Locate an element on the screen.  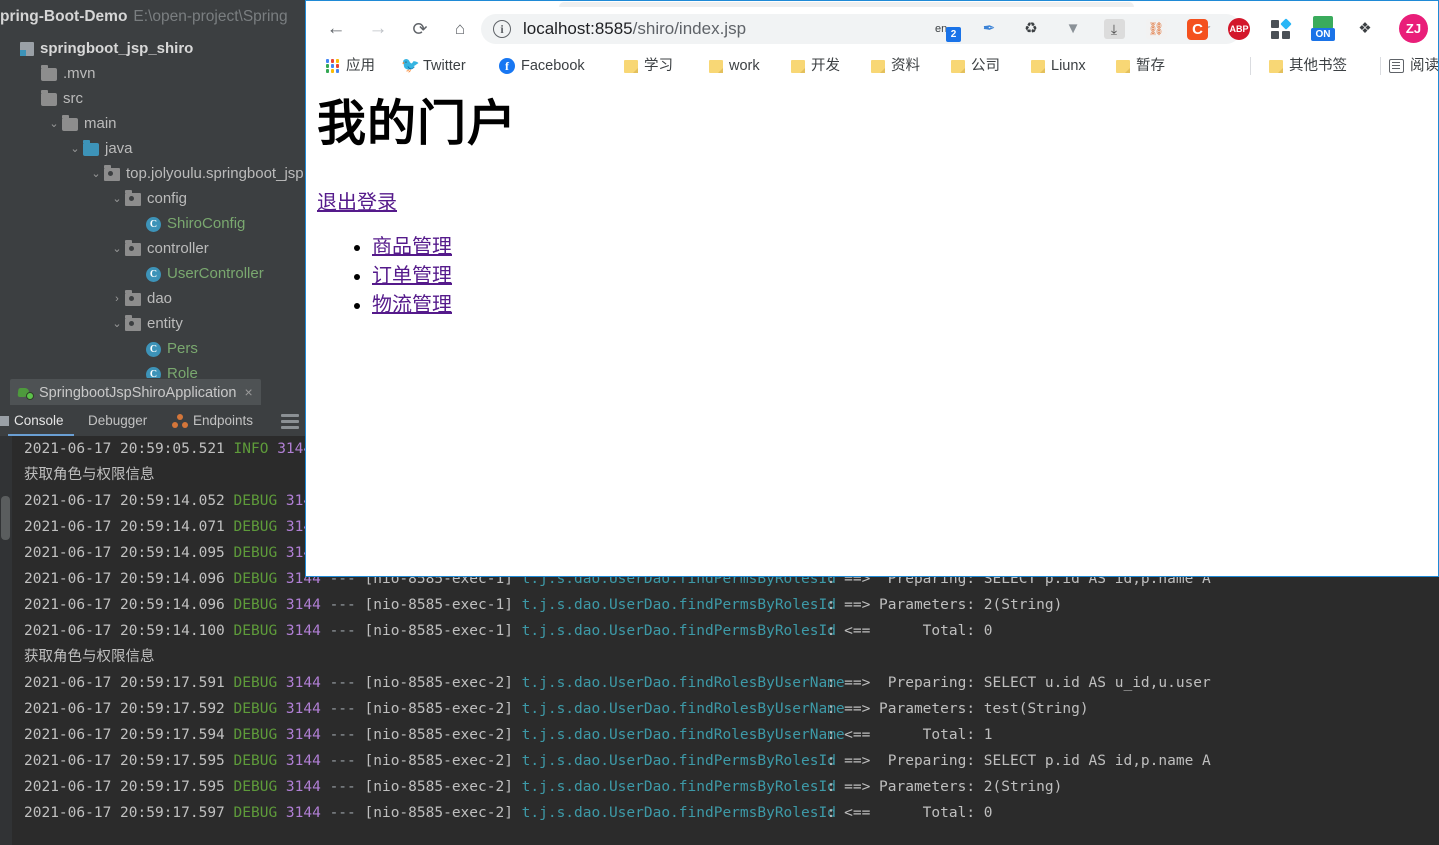
bookmark-暂存: 暂存 is located at coordinates (1140, 66).